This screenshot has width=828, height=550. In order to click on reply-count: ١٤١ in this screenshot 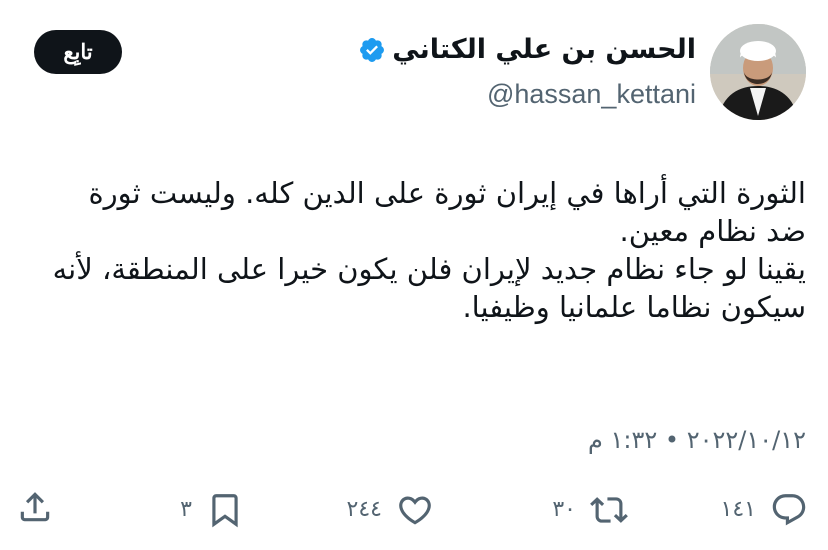, I will do `click(738, 509)`.